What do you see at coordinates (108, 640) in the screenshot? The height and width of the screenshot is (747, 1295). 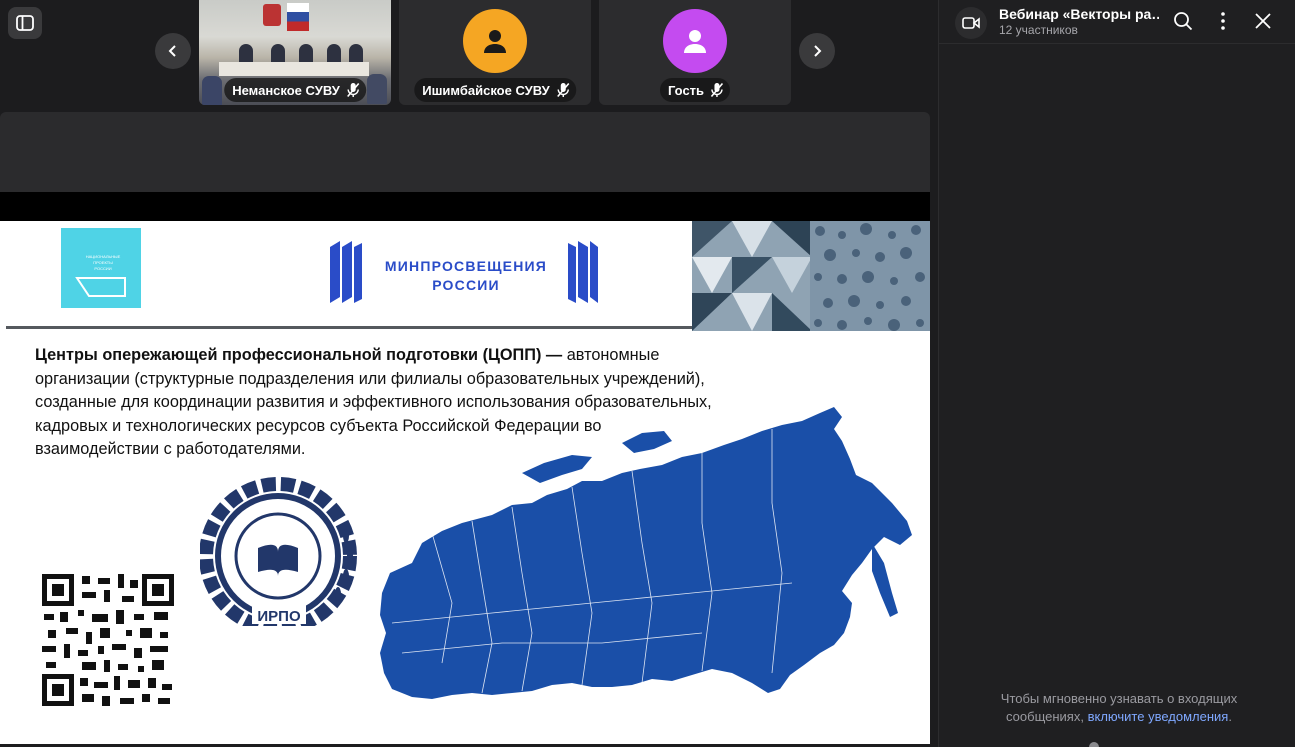 I see `qr-code` at bounding box center [108, 640].